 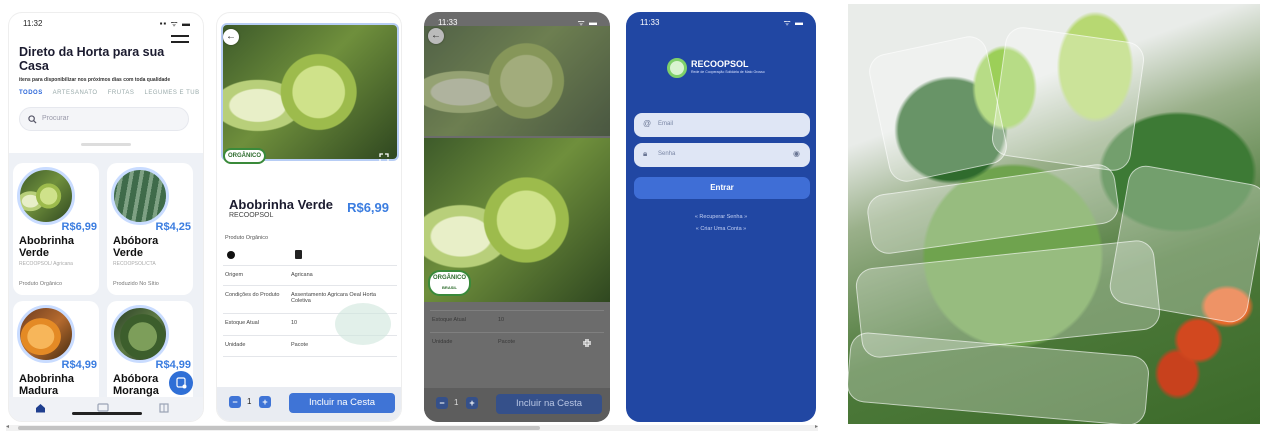 What do you see at coordinates (677, 68) in the screenshot?
I see `recoopsol-logo` at bounding box center [677, 68].